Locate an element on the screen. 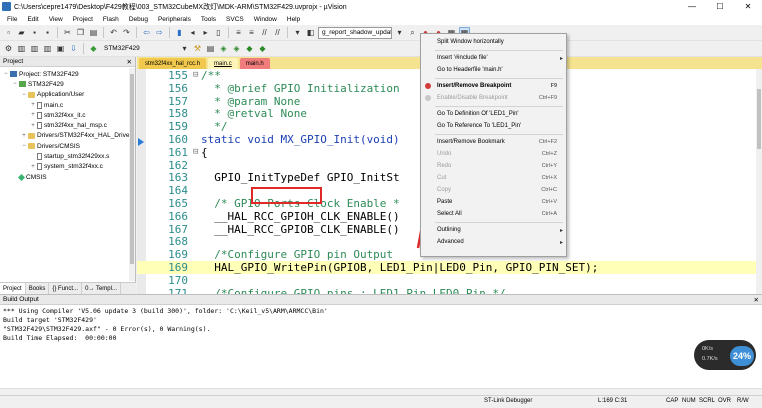 This screenshot has height=408, width=762. build-output-close-icon: ✕ is located at coordinates (756, 300).